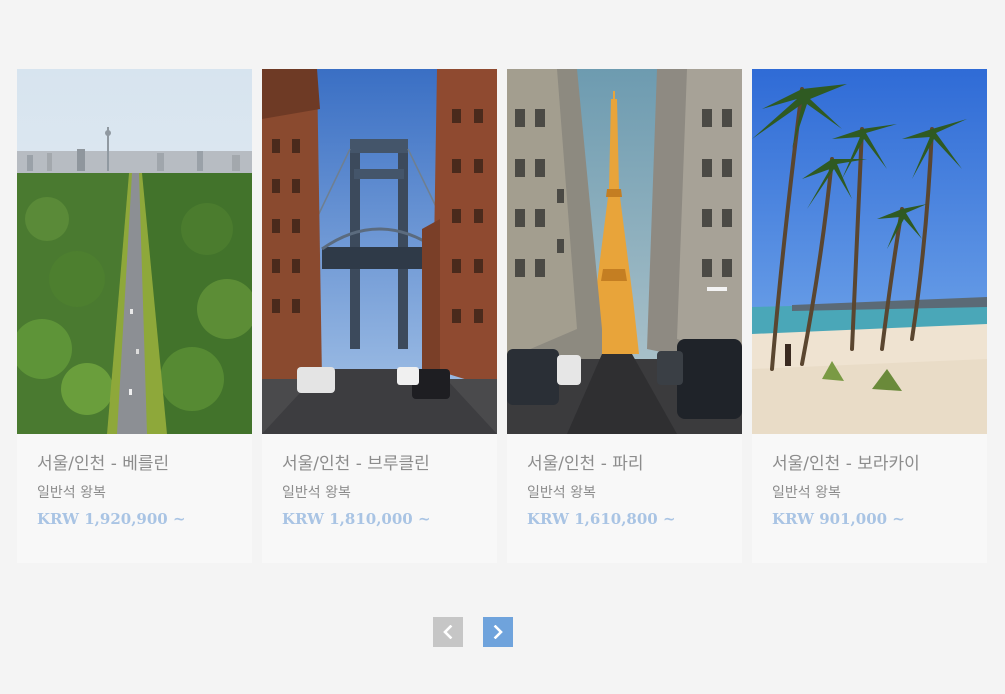 The height and width of the screenshot is (694, 1005). I want to click on next-button, so click(498, 632).